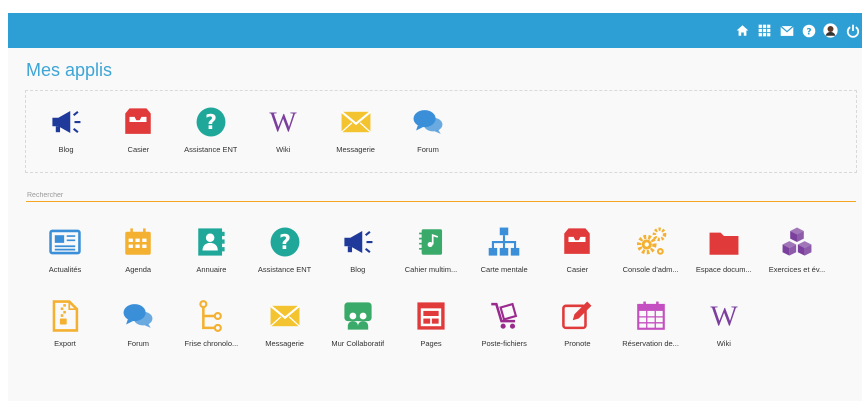  What do you see at coordinates (830, 30) in the screenshot?
I see `avatar-icon` at bounding box center [830, 30].